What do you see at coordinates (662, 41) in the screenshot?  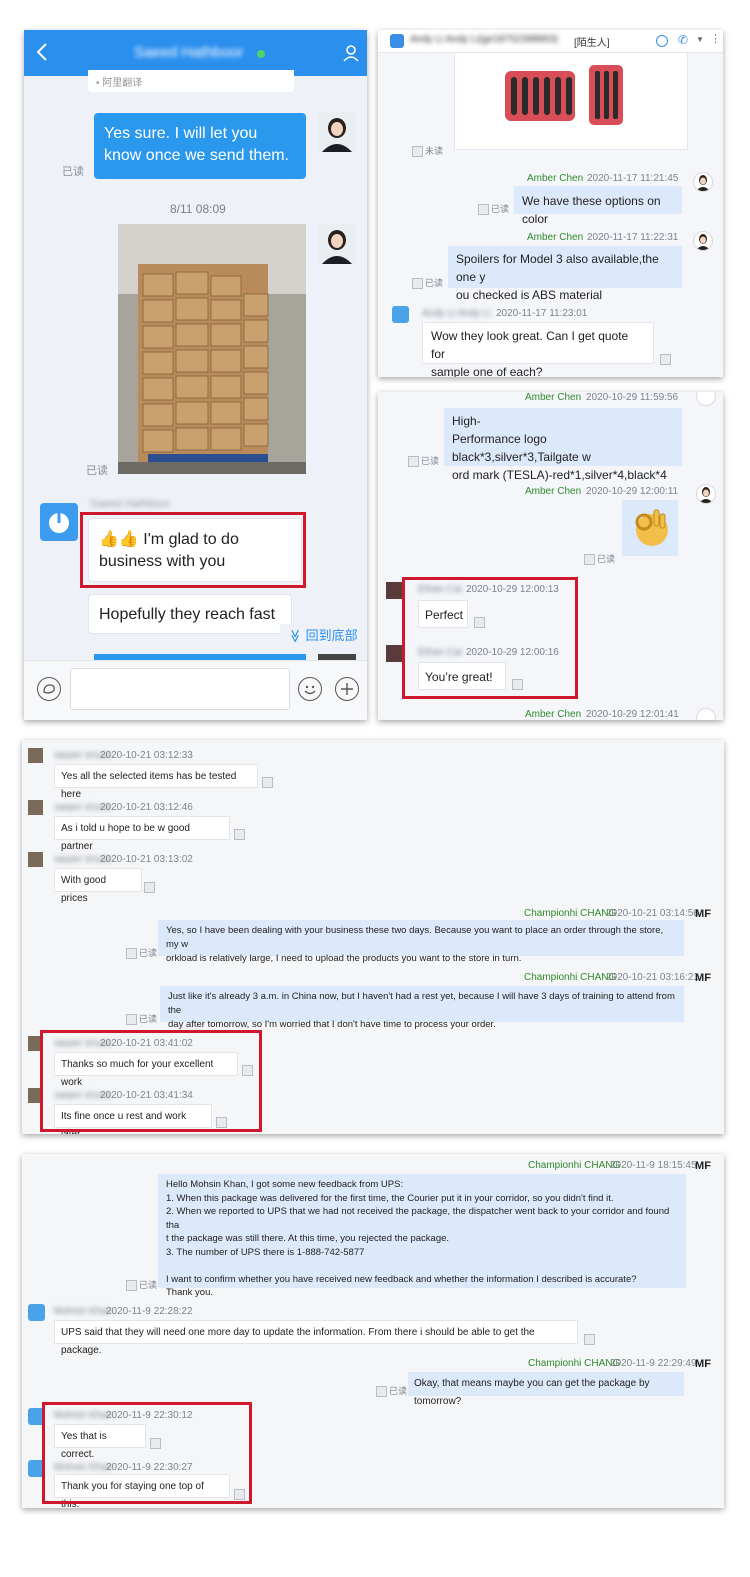 I see `contact-add-icon` at bounding box center [662, 41].